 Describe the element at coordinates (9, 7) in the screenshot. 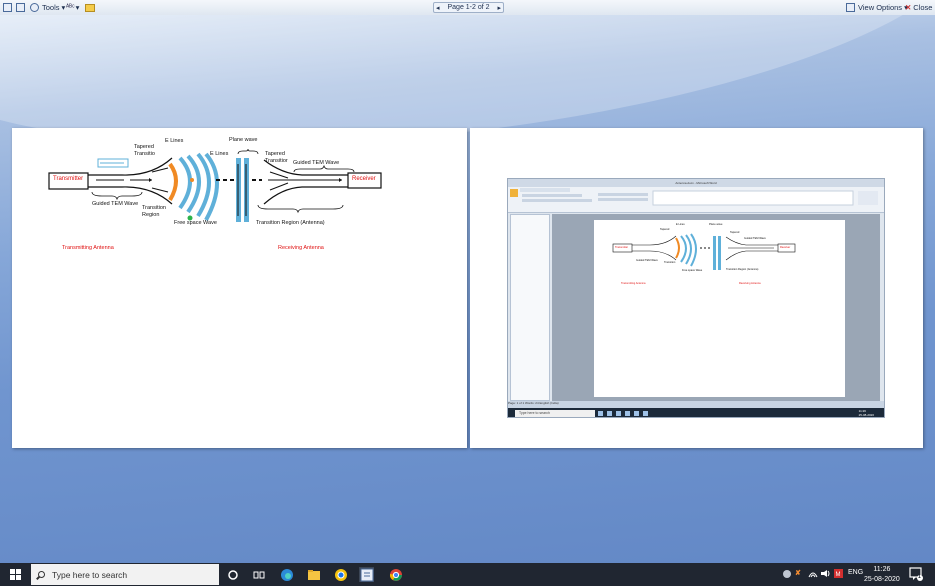

I see `save-icon` at that location.